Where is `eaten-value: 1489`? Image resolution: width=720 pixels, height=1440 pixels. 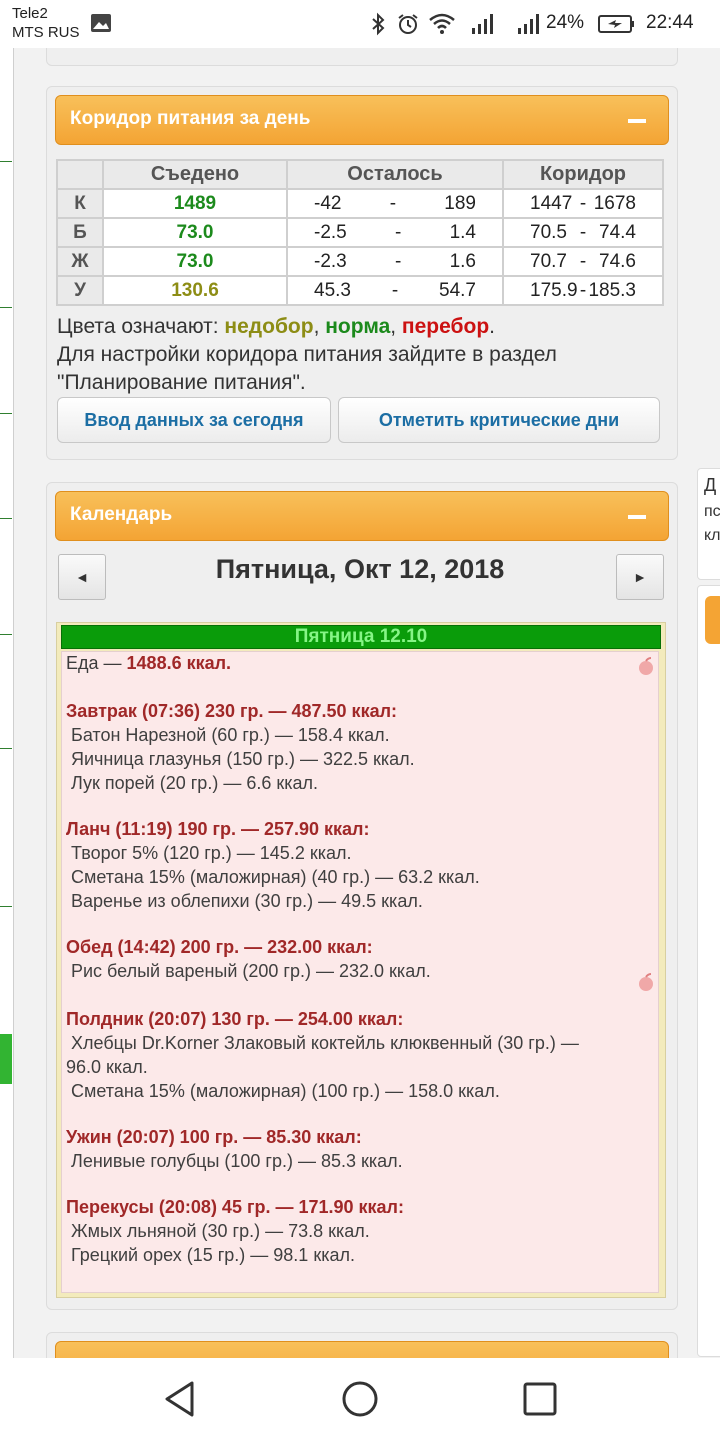 eaten-value: 1489 is located at coordinates (195, 203).